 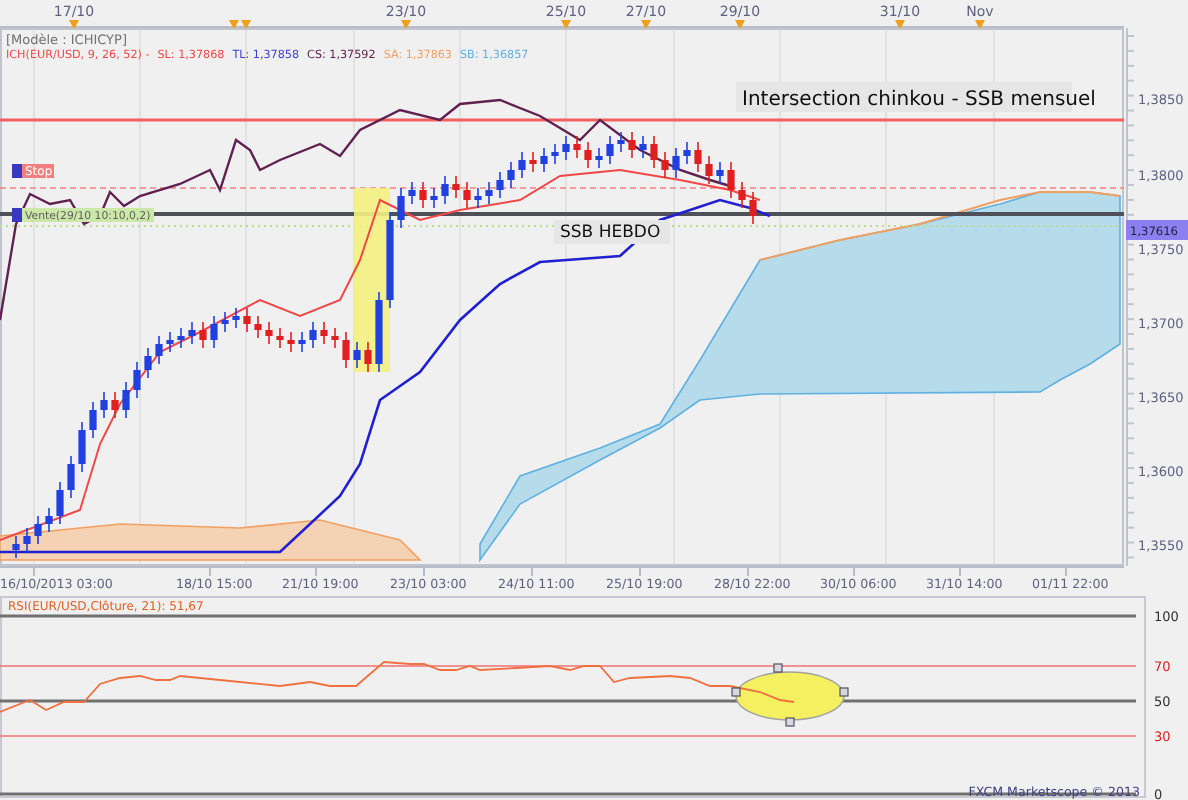 What do you see at coordinates (919, 100) in the screenshot?
I see `chart-annotation: Intersection chinkou - SSB mensuel` at bounding box center [919, 100].